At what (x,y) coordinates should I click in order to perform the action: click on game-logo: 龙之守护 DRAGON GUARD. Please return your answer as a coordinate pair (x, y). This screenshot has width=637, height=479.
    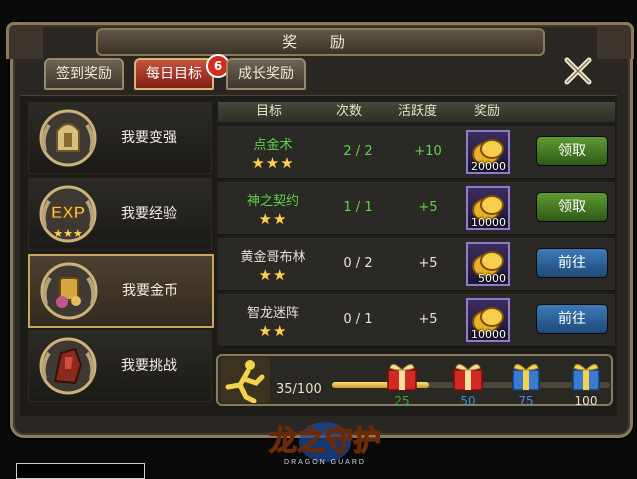
    Looking at the image, I should click on (325, 444).